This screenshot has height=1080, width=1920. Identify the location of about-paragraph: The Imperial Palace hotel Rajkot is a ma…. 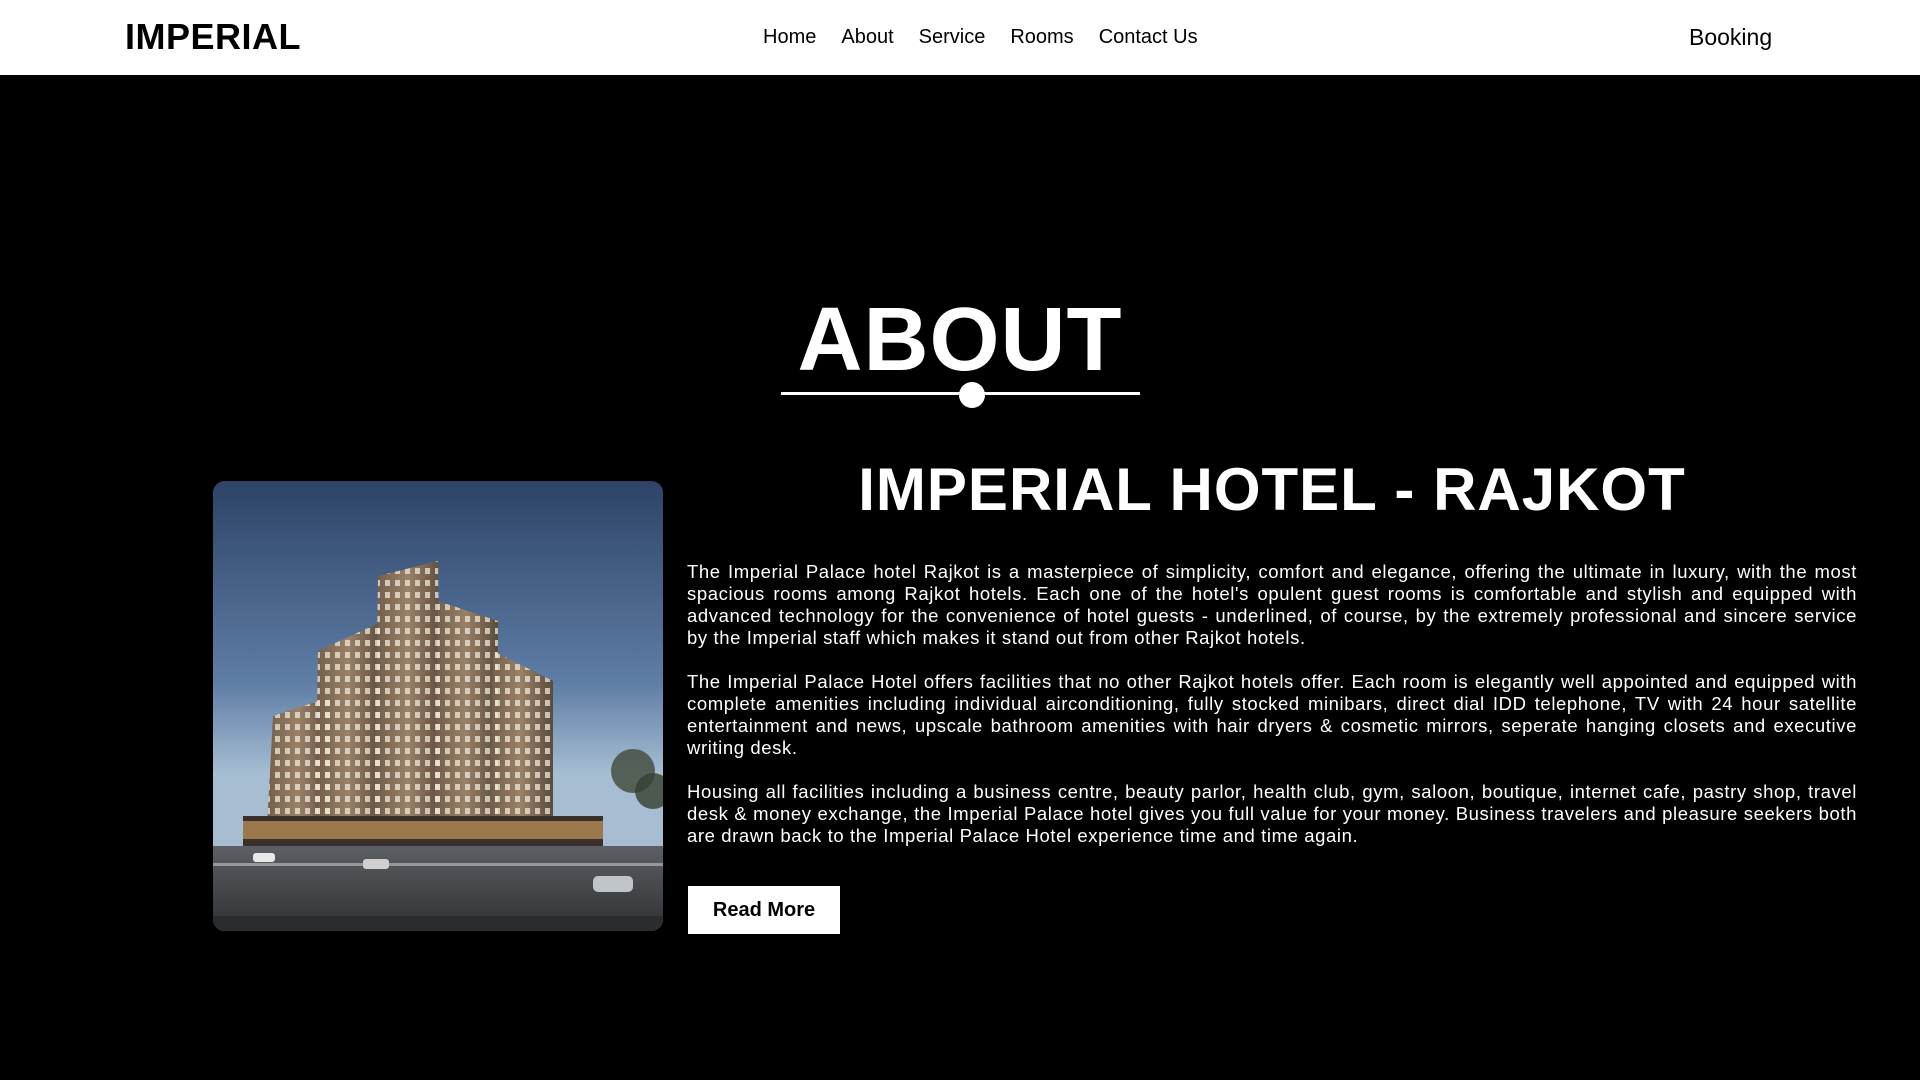
(1272, 604).